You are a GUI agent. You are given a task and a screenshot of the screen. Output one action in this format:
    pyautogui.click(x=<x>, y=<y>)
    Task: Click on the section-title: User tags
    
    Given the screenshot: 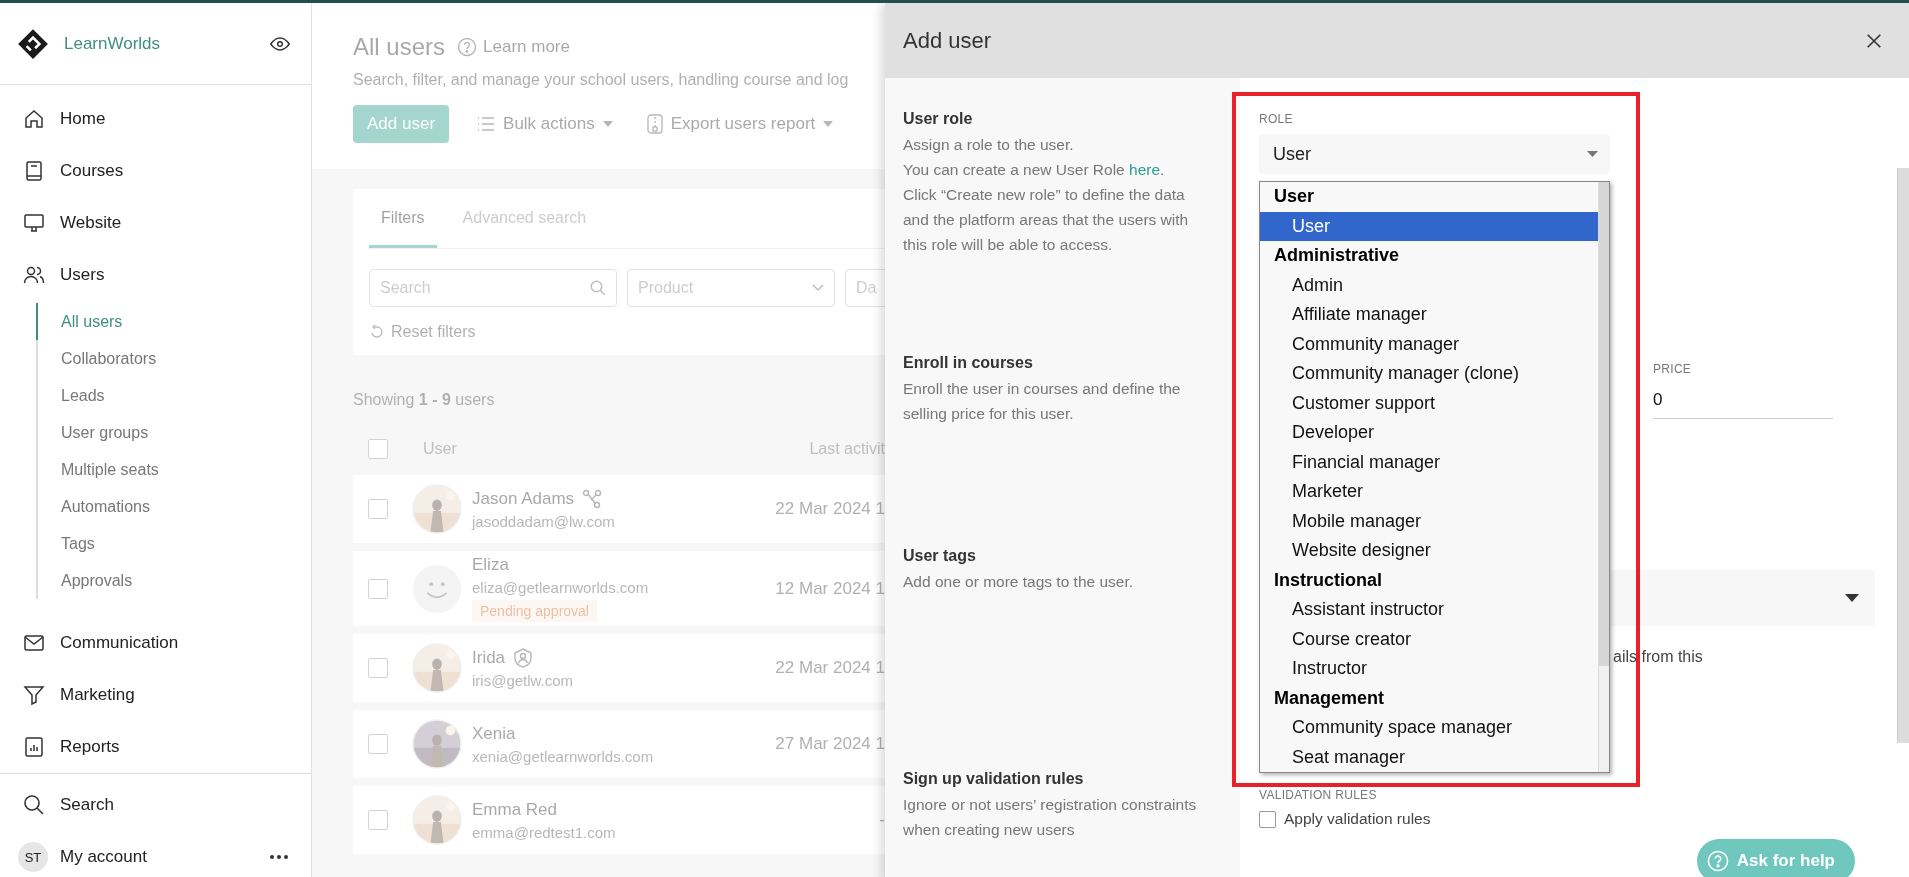 What is the action you would take?
    pyautogui.click(x=940, y=556)
    